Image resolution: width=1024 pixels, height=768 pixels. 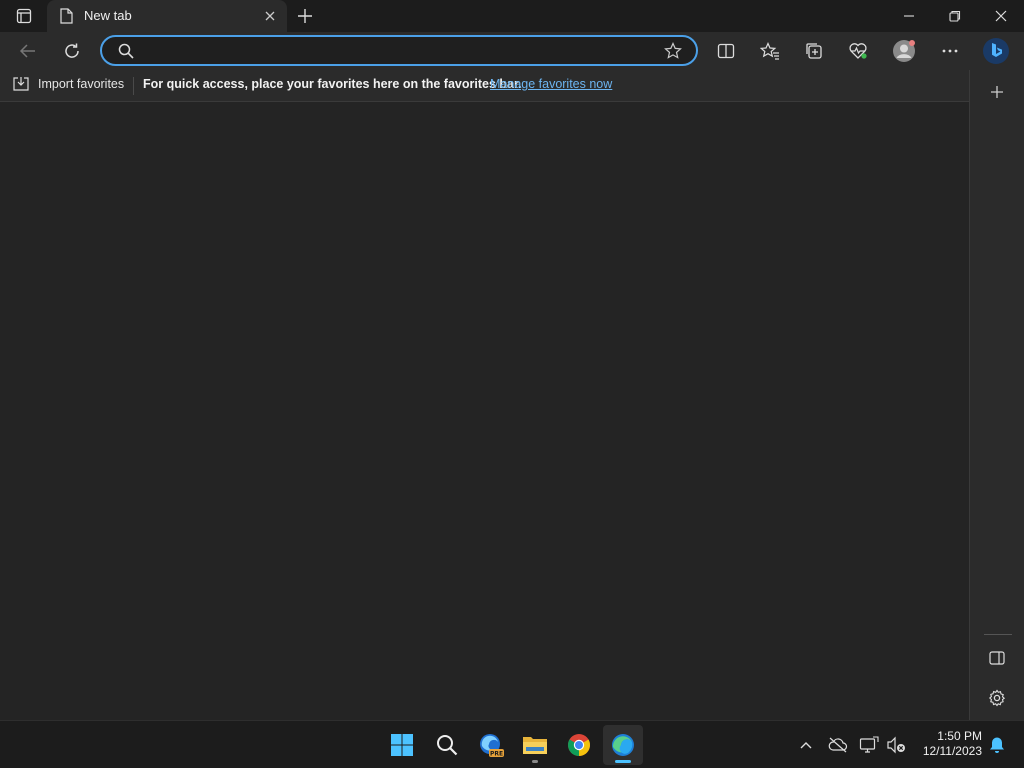 I want to click on clock: 1:50 PM 12/11/2023, so click(x=947, y=744).